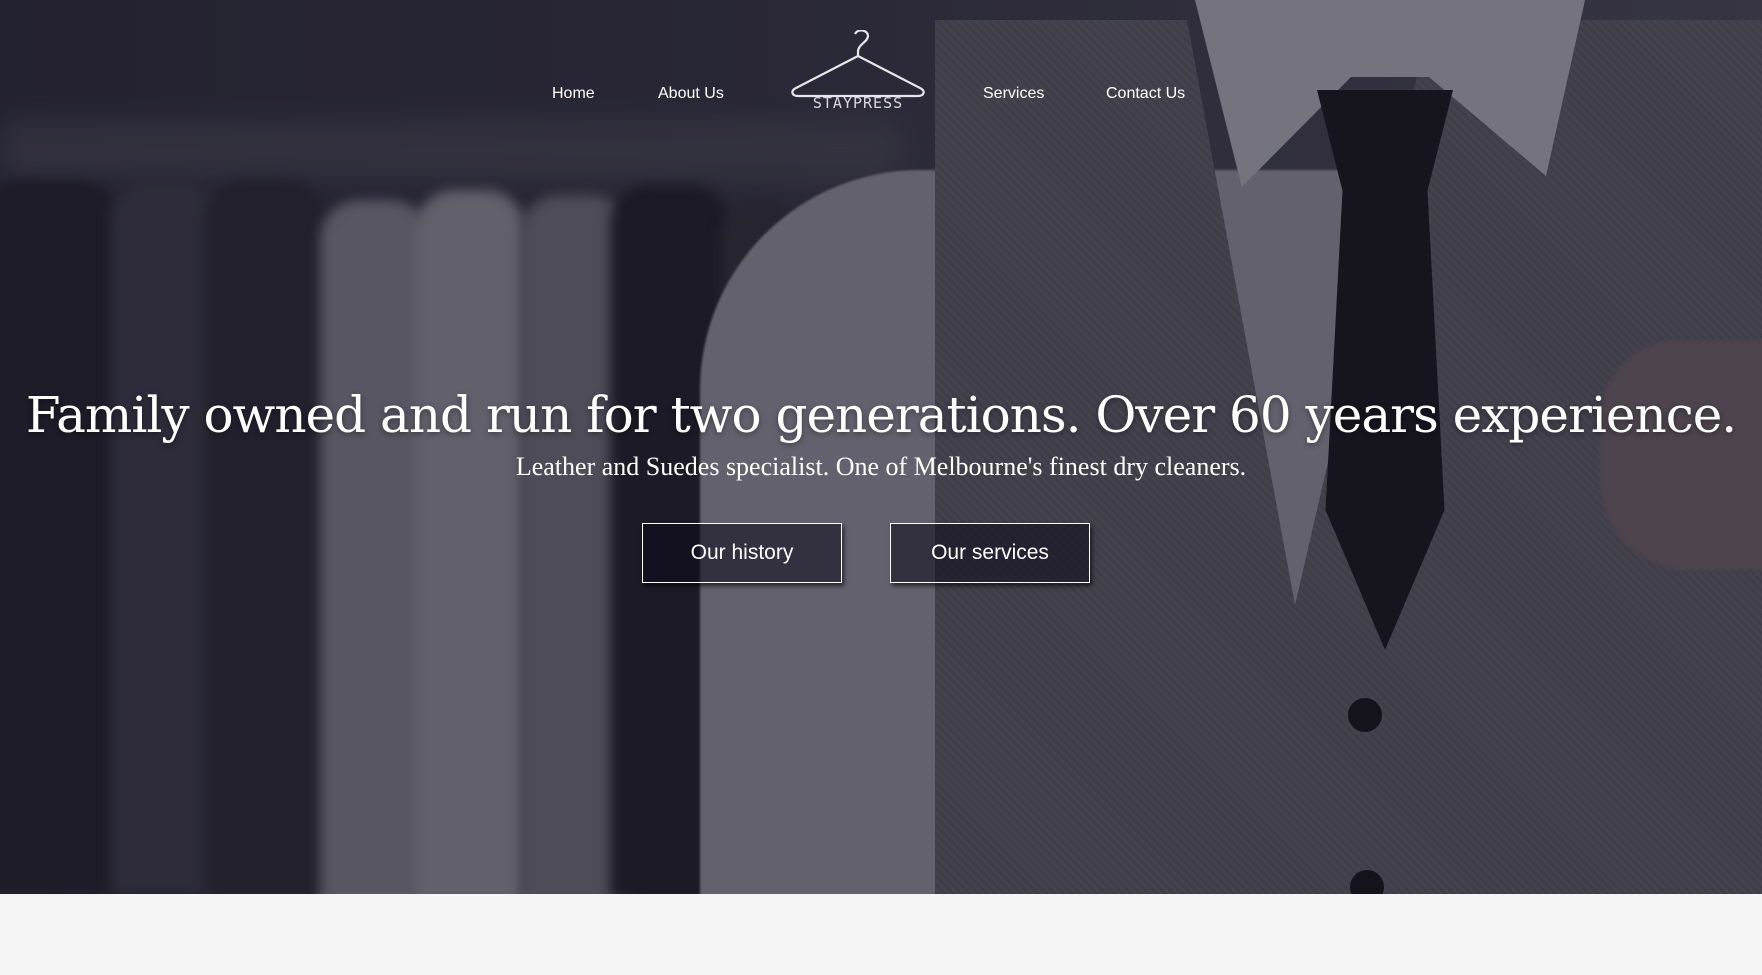  Describe the element at coordinates (1145, 94) in the screenshot. I see `nav-contact-link: Contact Us` at that location.